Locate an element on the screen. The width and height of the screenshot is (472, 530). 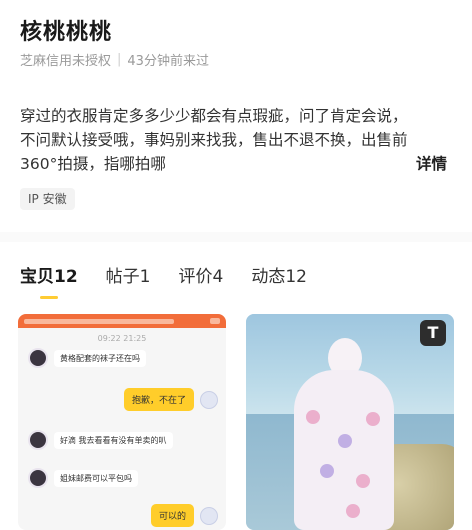
profile-meta: 芝麻信用未授权 | 43分钟前来过 is located at coordinates (114, 59).